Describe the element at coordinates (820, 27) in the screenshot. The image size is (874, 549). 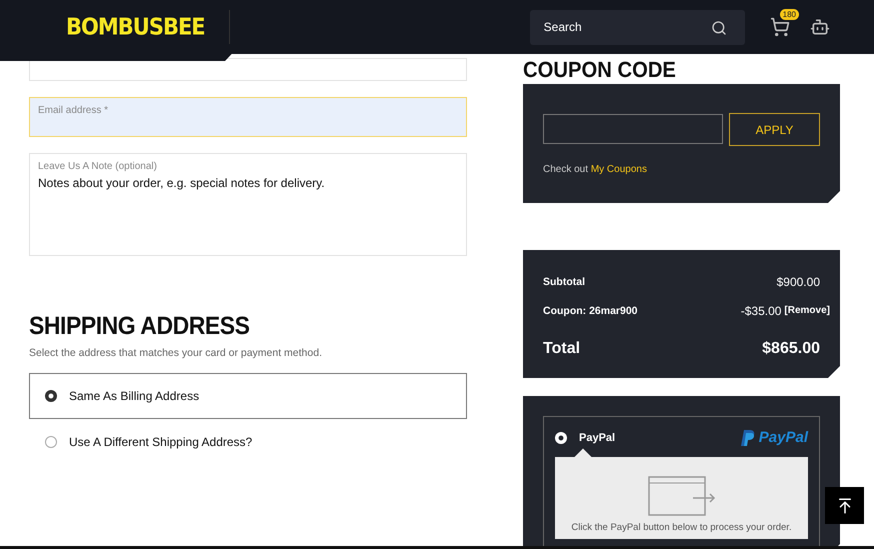
I see `robot-icon` at that location.